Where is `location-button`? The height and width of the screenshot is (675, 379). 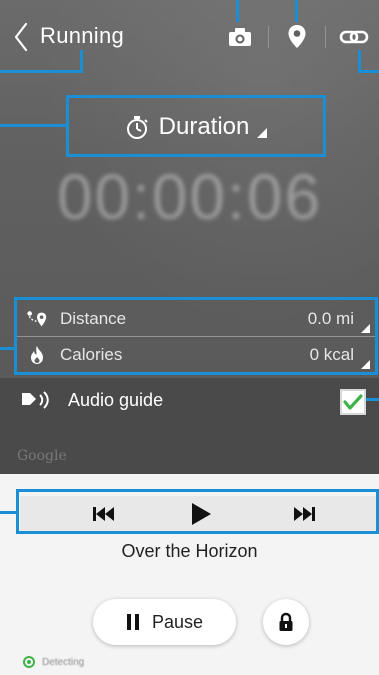
location-button is located at coordinates (297, 37).